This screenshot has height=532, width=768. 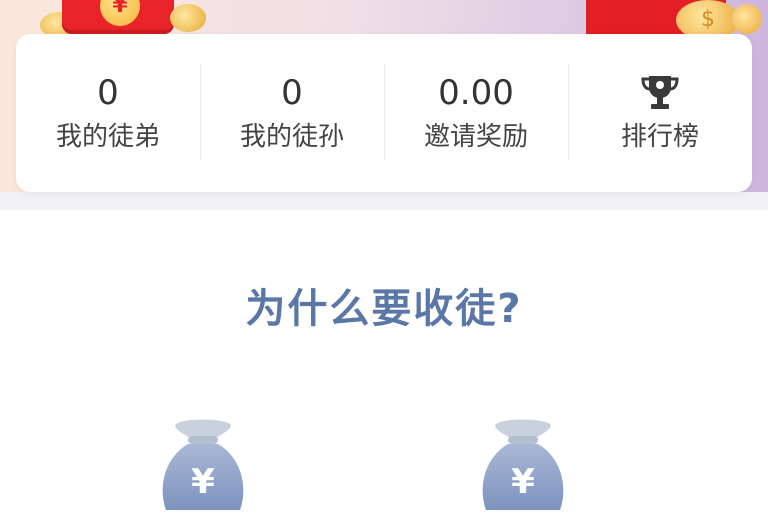 What do you see at coordinates (384, 201) in the screenshot?
I see `banner-divider` at bounding box center [384, 201].